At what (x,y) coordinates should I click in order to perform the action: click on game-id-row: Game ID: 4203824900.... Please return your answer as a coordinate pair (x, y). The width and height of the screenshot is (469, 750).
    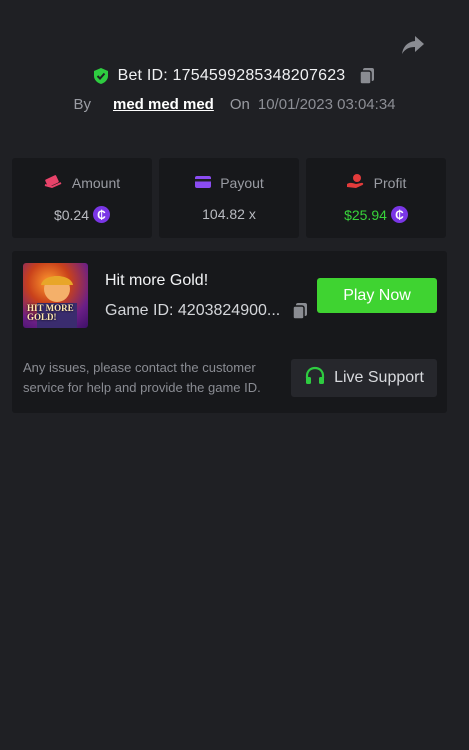
    Looking at the image, I should click on (207, 311).